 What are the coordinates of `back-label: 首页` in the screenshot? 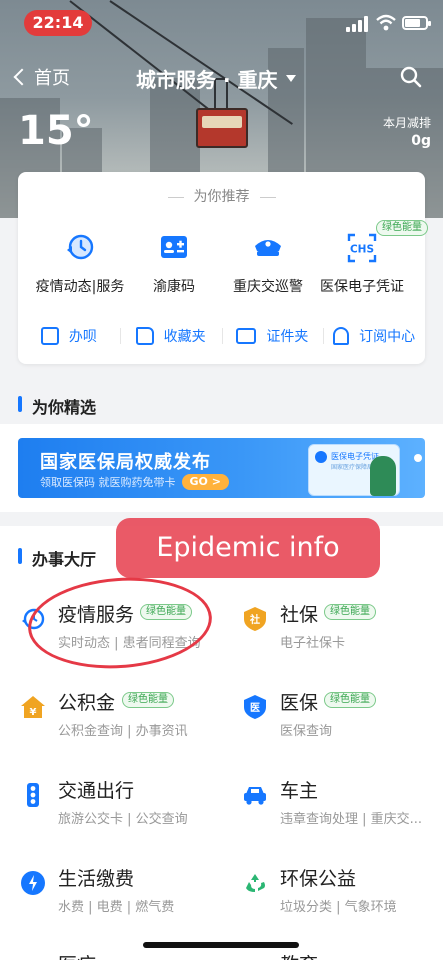 It's located at (52, 78).